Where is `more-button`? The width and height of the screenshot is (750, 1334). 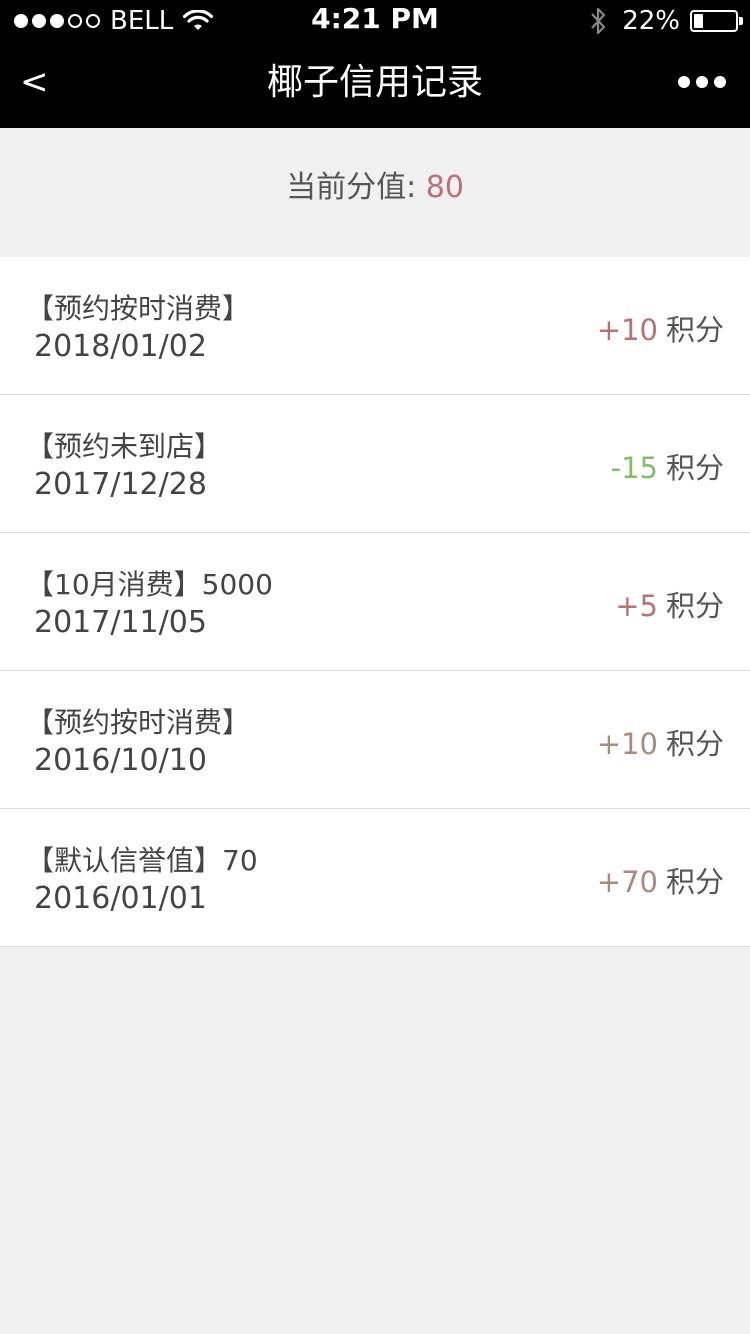 more-button is located at coordinates (702, 82).